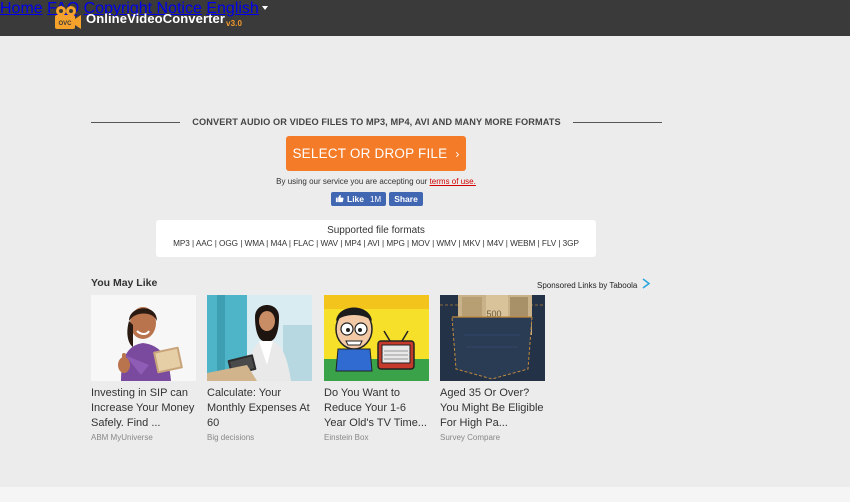 Image resolution: width=850 pixels, height=502 pixels. What do you see at coordinates (646, 285) in the screenshot?
I see `taboola-icon` at bounding box center [646, 285].